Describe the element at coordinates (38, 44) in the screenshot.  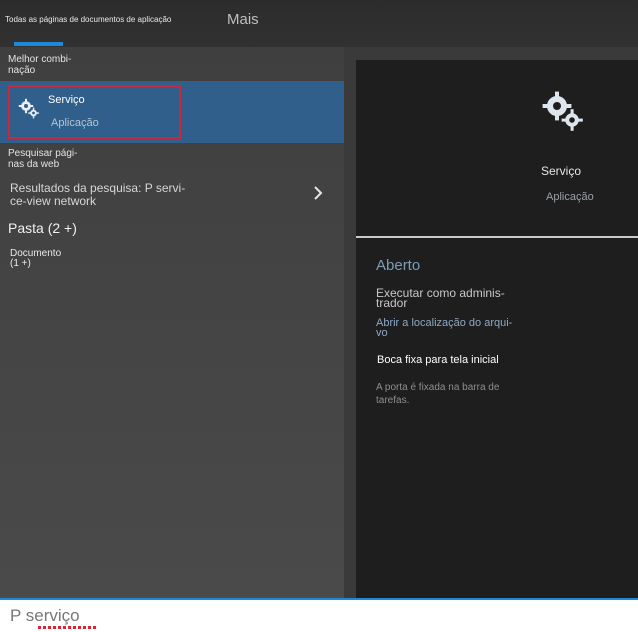
I see `active-tab-indicator` at that location.